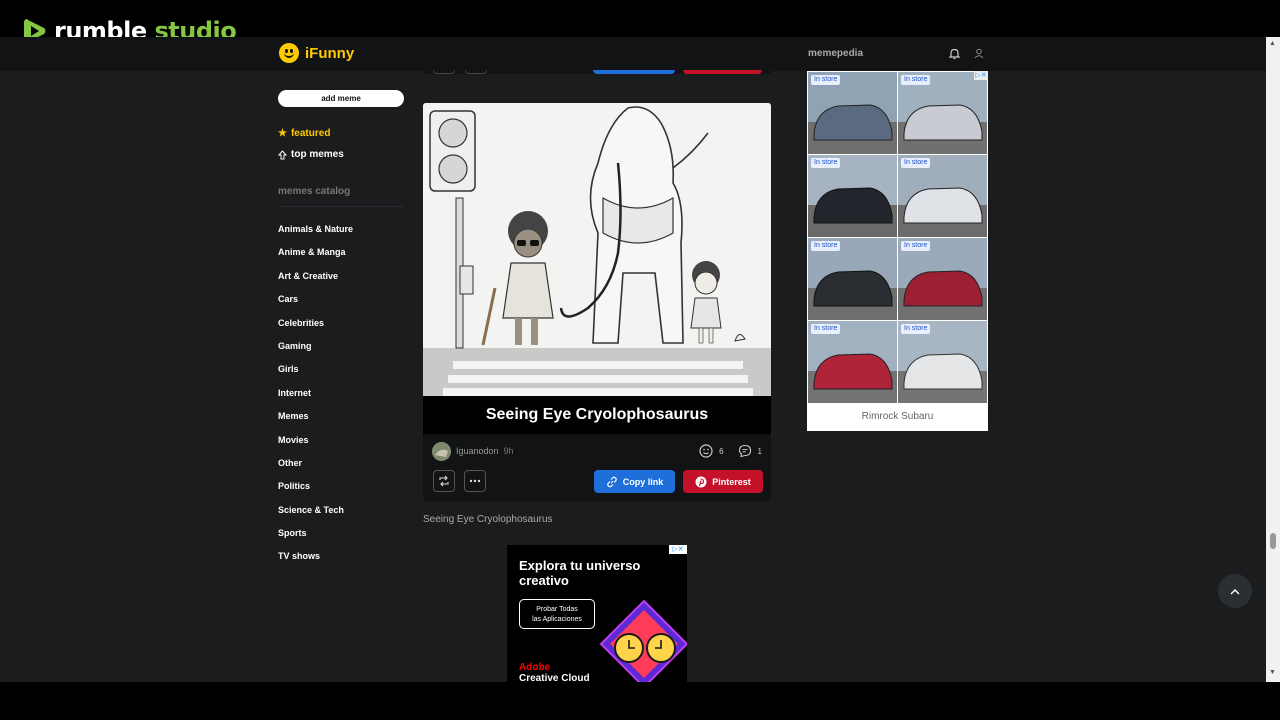 The height and width of the screenshot is (720, 1280). Describe the element at coordinates (341, 98) in the screenshot. I see `add-meme-button: add meme` at that location.